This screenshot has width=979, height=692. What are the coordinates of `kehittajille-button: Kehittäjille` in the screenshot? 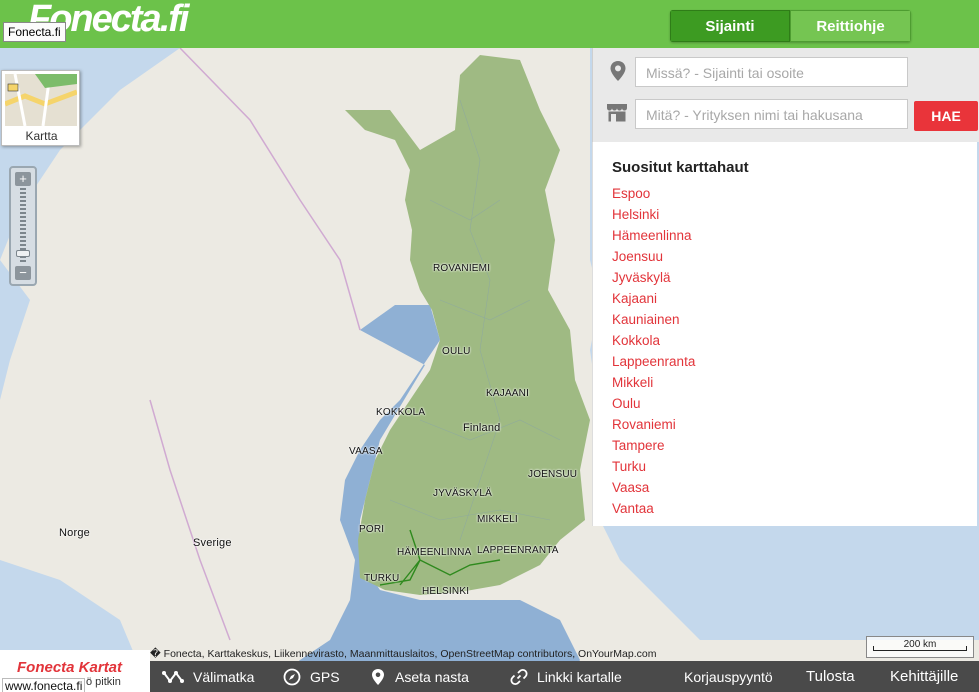 It's located at (924, 676).